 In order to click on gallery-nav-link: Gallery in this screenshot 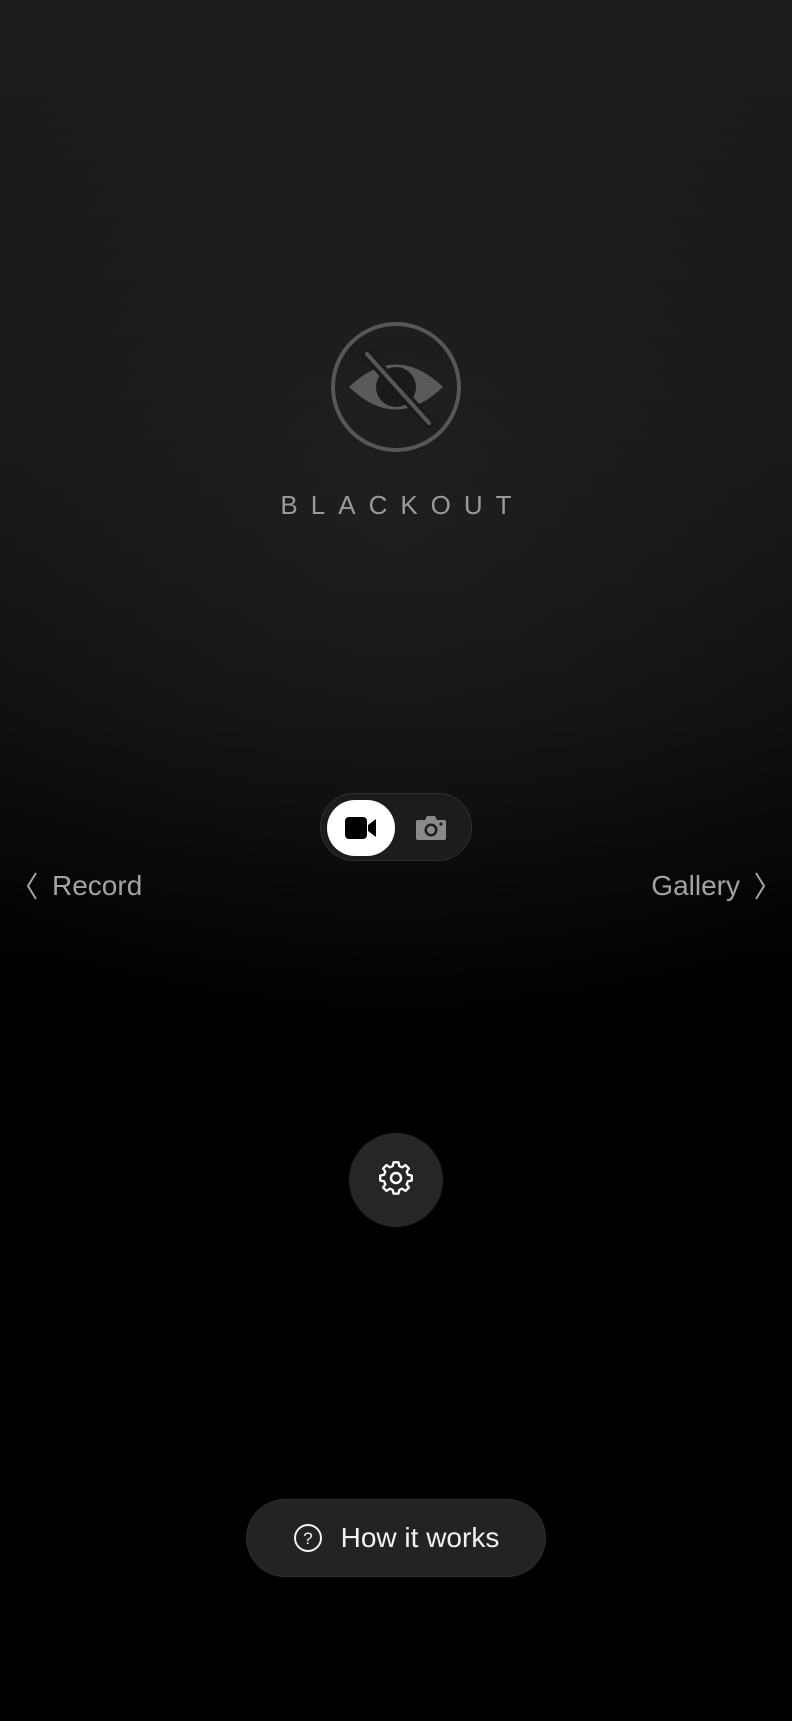, I will do `click(708, 886)`.